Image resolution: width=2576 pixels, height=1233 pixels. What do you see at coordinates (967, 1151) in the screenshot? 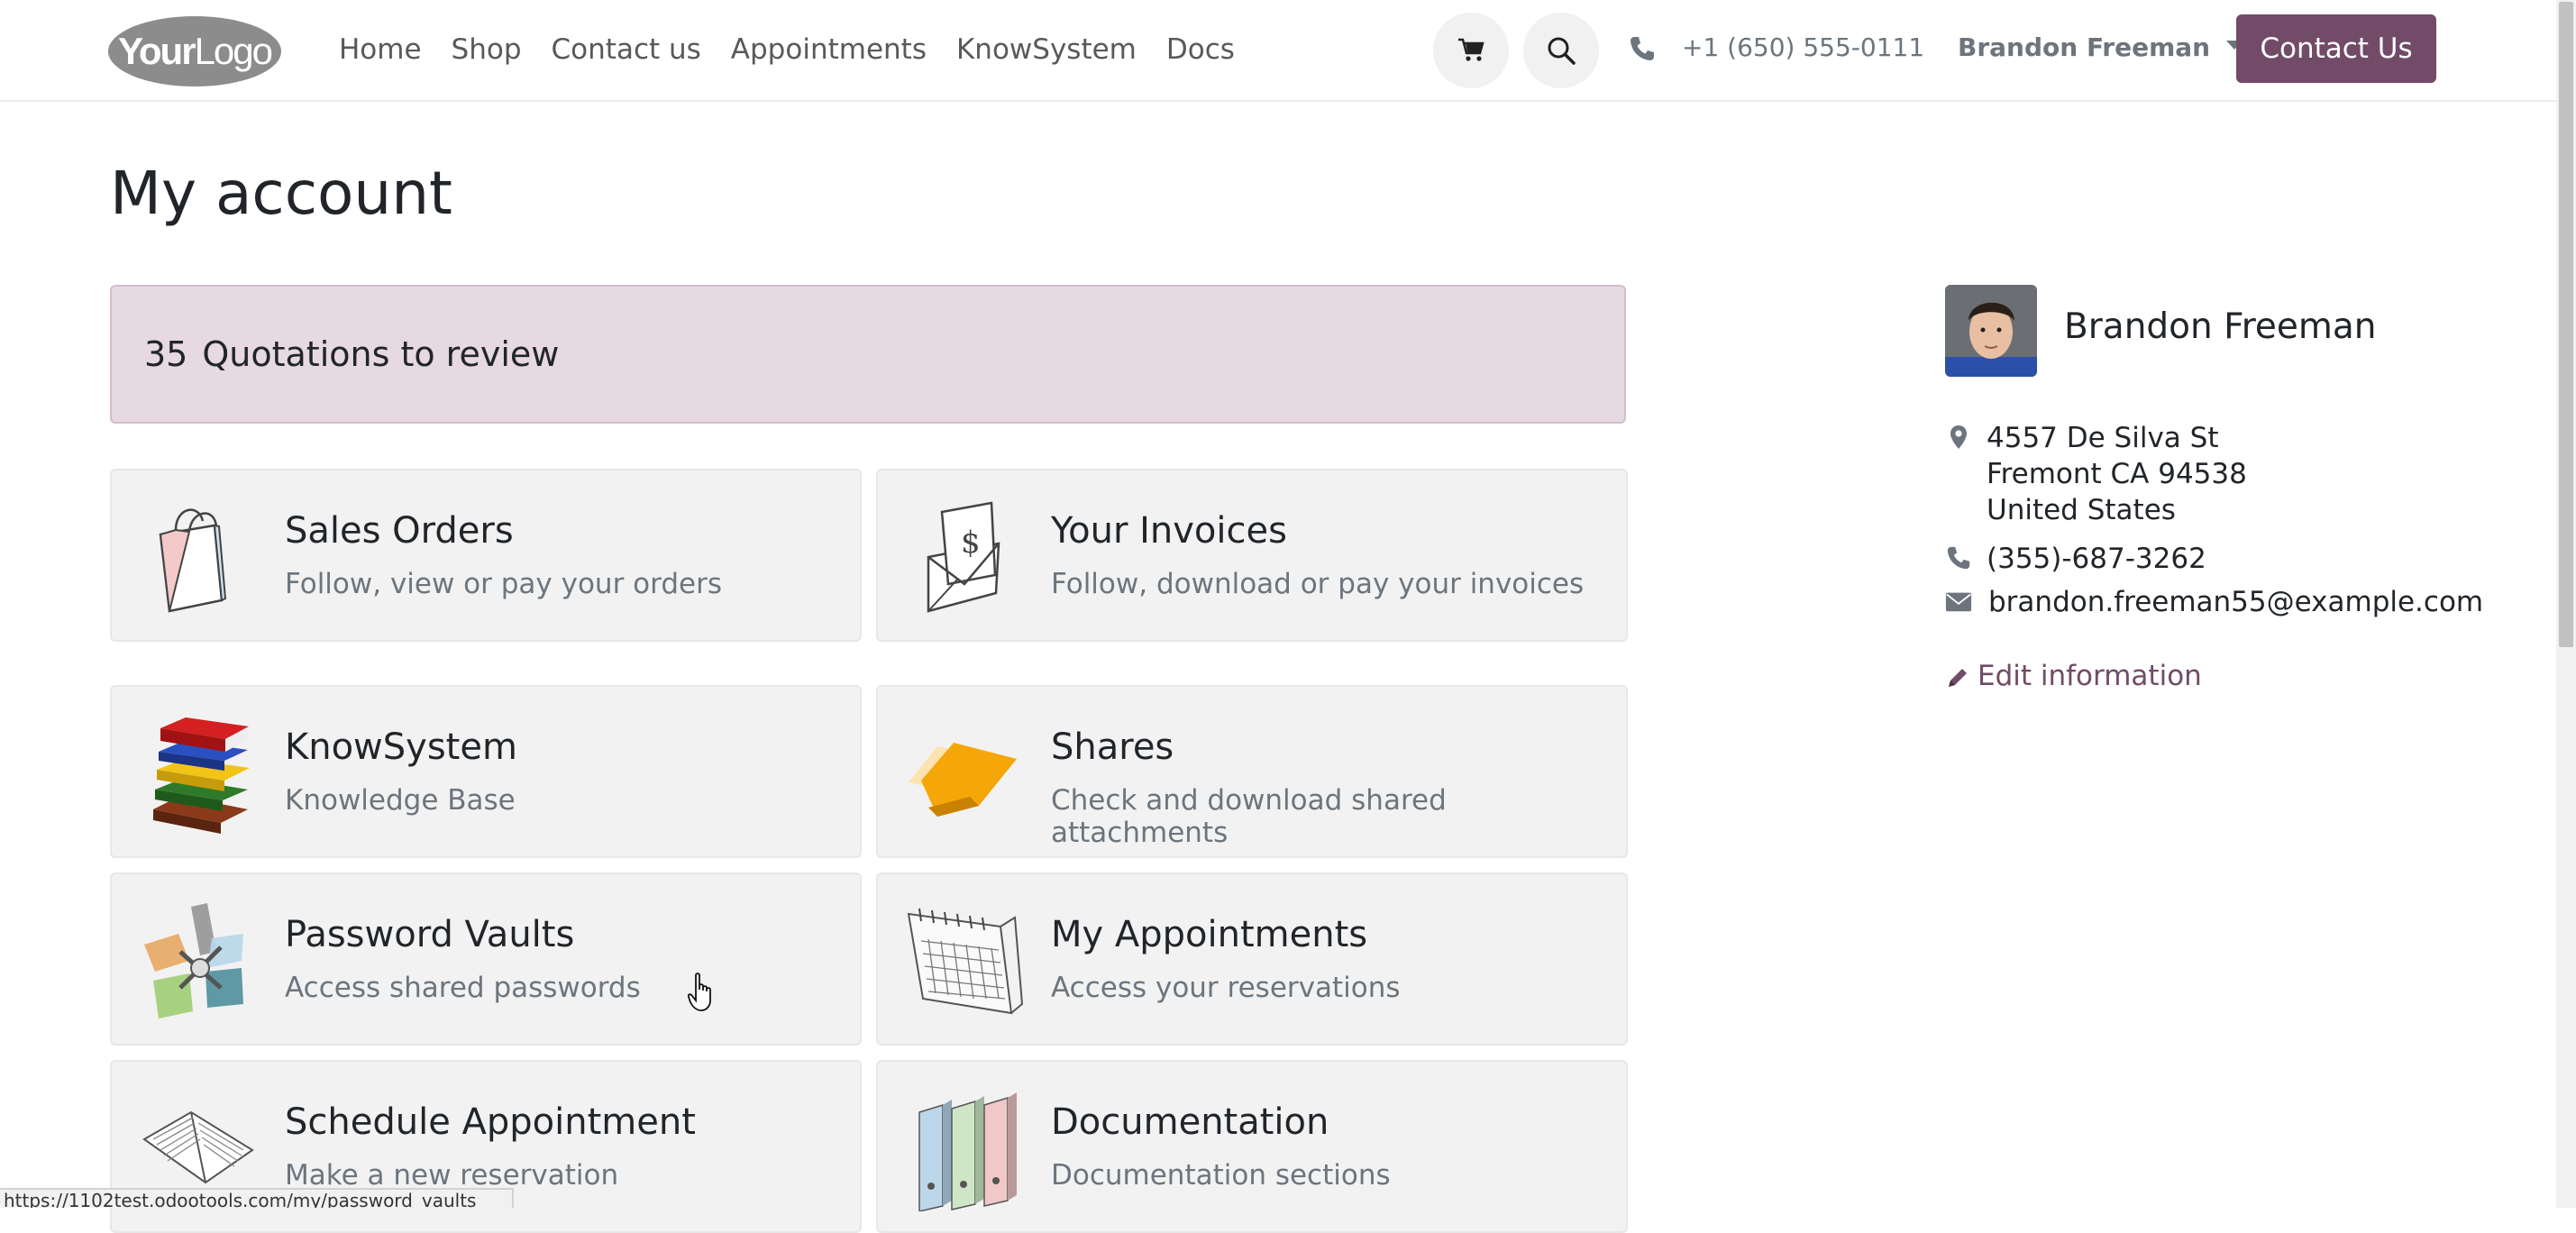
I see `binders-icon` at bounding box center [967, 1151].